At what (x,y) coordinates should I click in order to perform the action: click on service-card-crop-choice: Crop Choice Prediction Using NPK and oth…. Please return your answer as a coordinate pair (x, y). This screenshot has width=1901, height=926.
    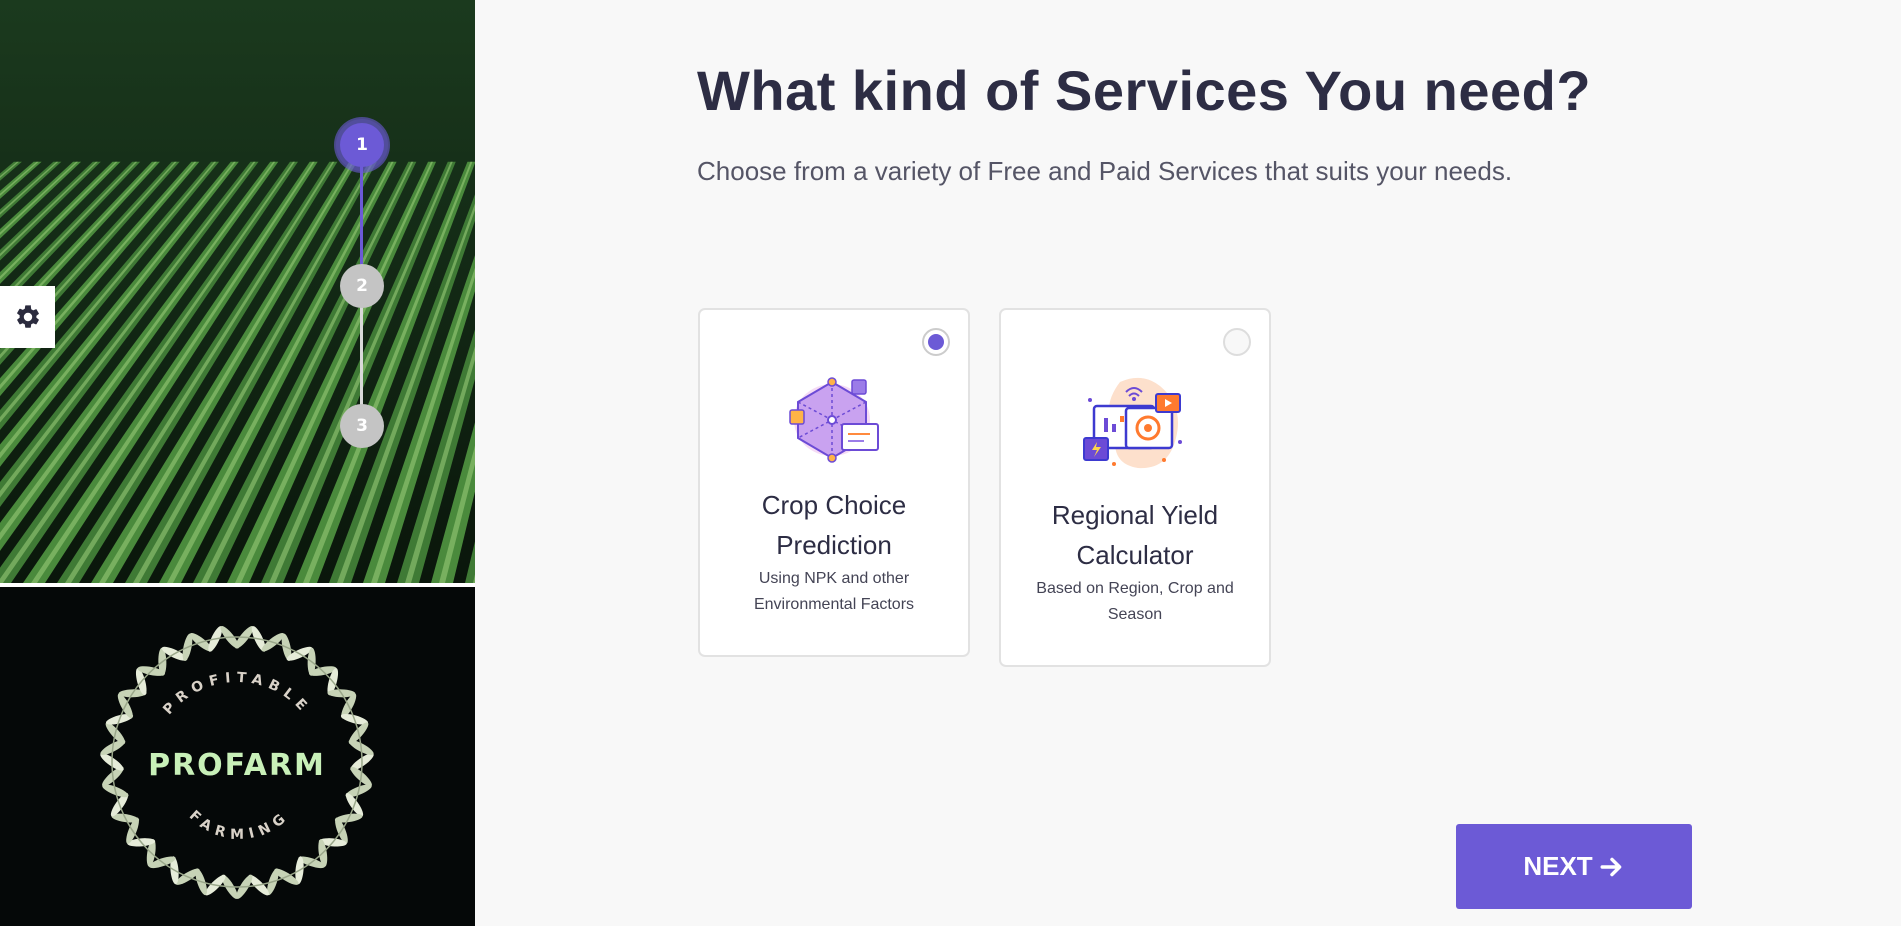
    Looking at the image, I should click on (834, 482).